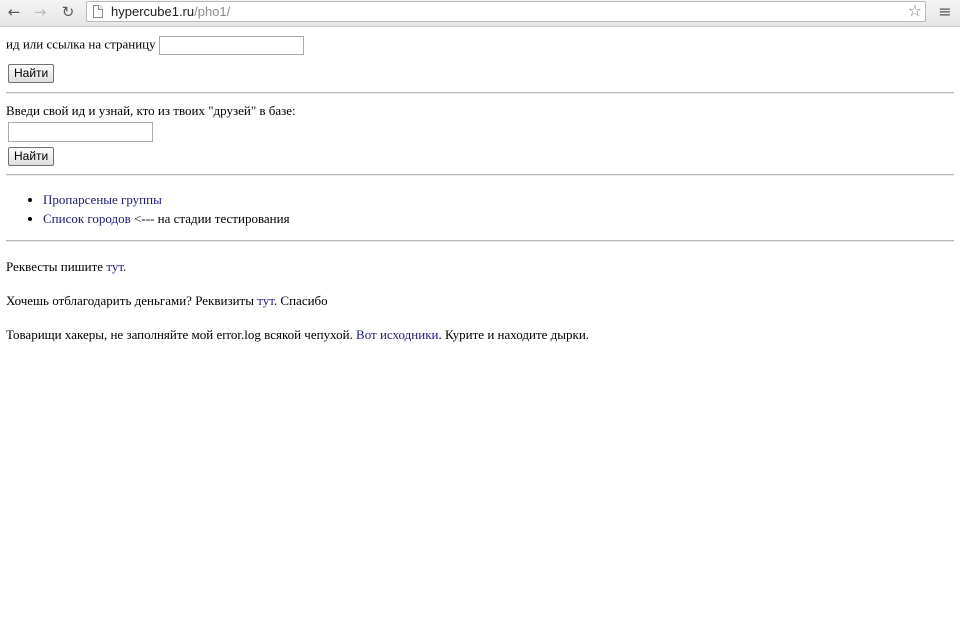 The height and width of the screenshot is (640, 960). I want to click on browser-toolbar: ← → ↻ hypercube1.ru/pho1/ ☆ ≡, so click(480, 13).